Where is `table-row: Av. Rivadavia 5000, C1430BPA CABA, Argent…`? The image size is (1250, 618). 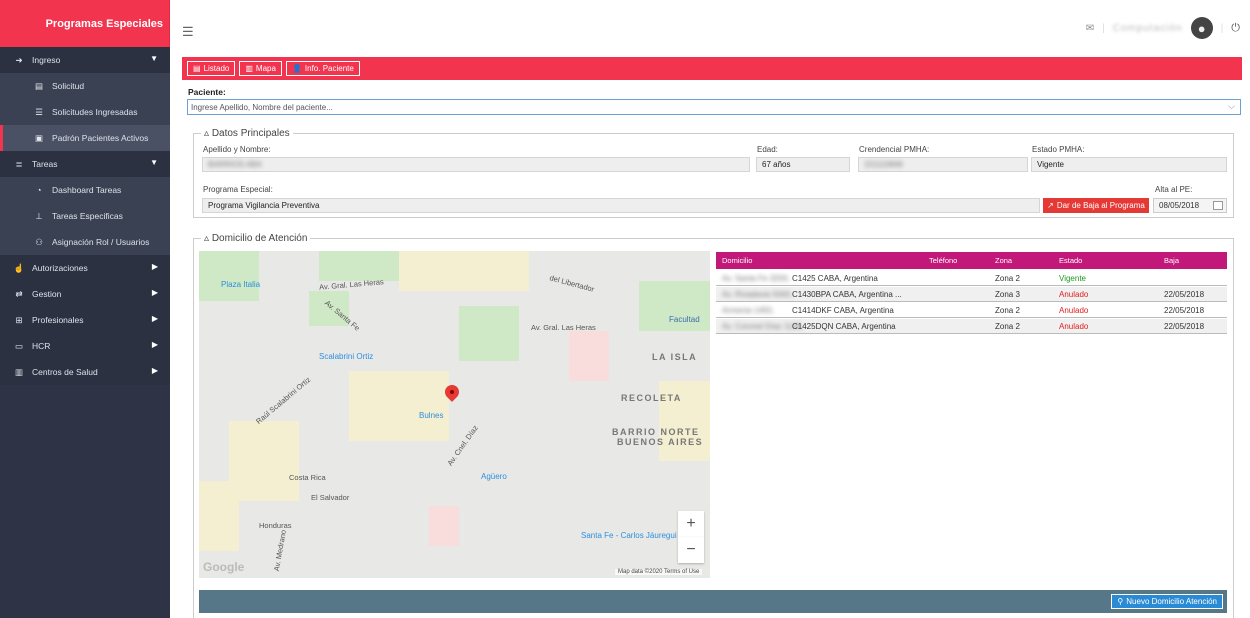
table-row: Av. Rivadavia 5000, C1430BPA CABA, Argent… is located at coordinates (971, 294).